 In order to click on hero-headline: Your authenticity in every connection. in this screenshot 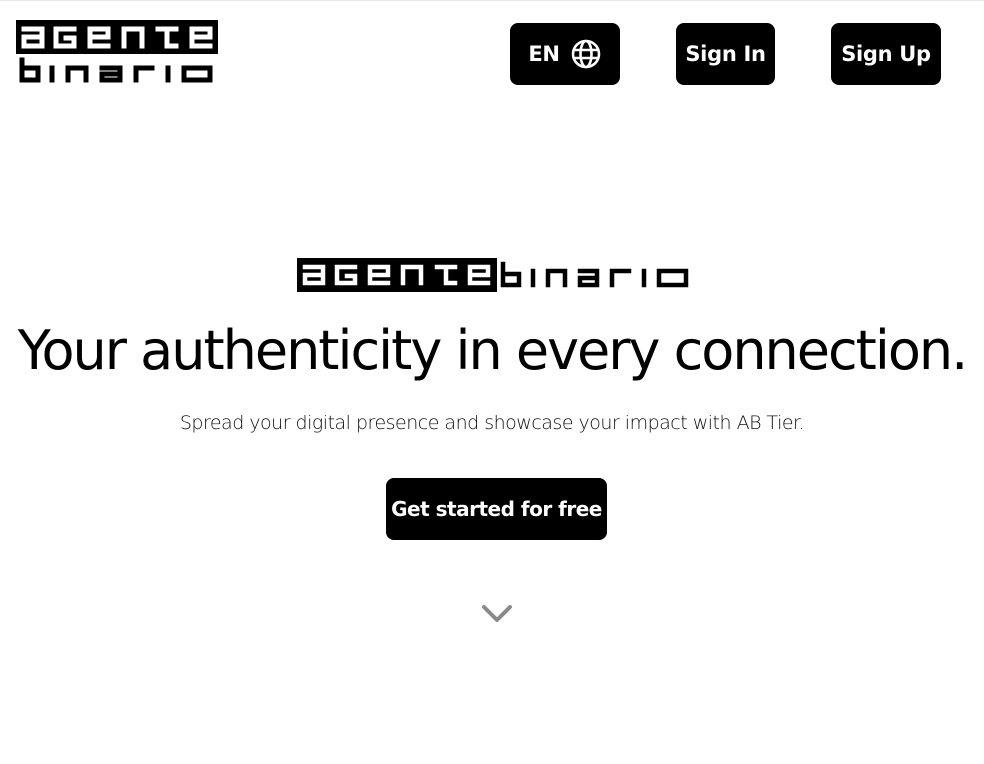, I will do `click(493, 350)`.